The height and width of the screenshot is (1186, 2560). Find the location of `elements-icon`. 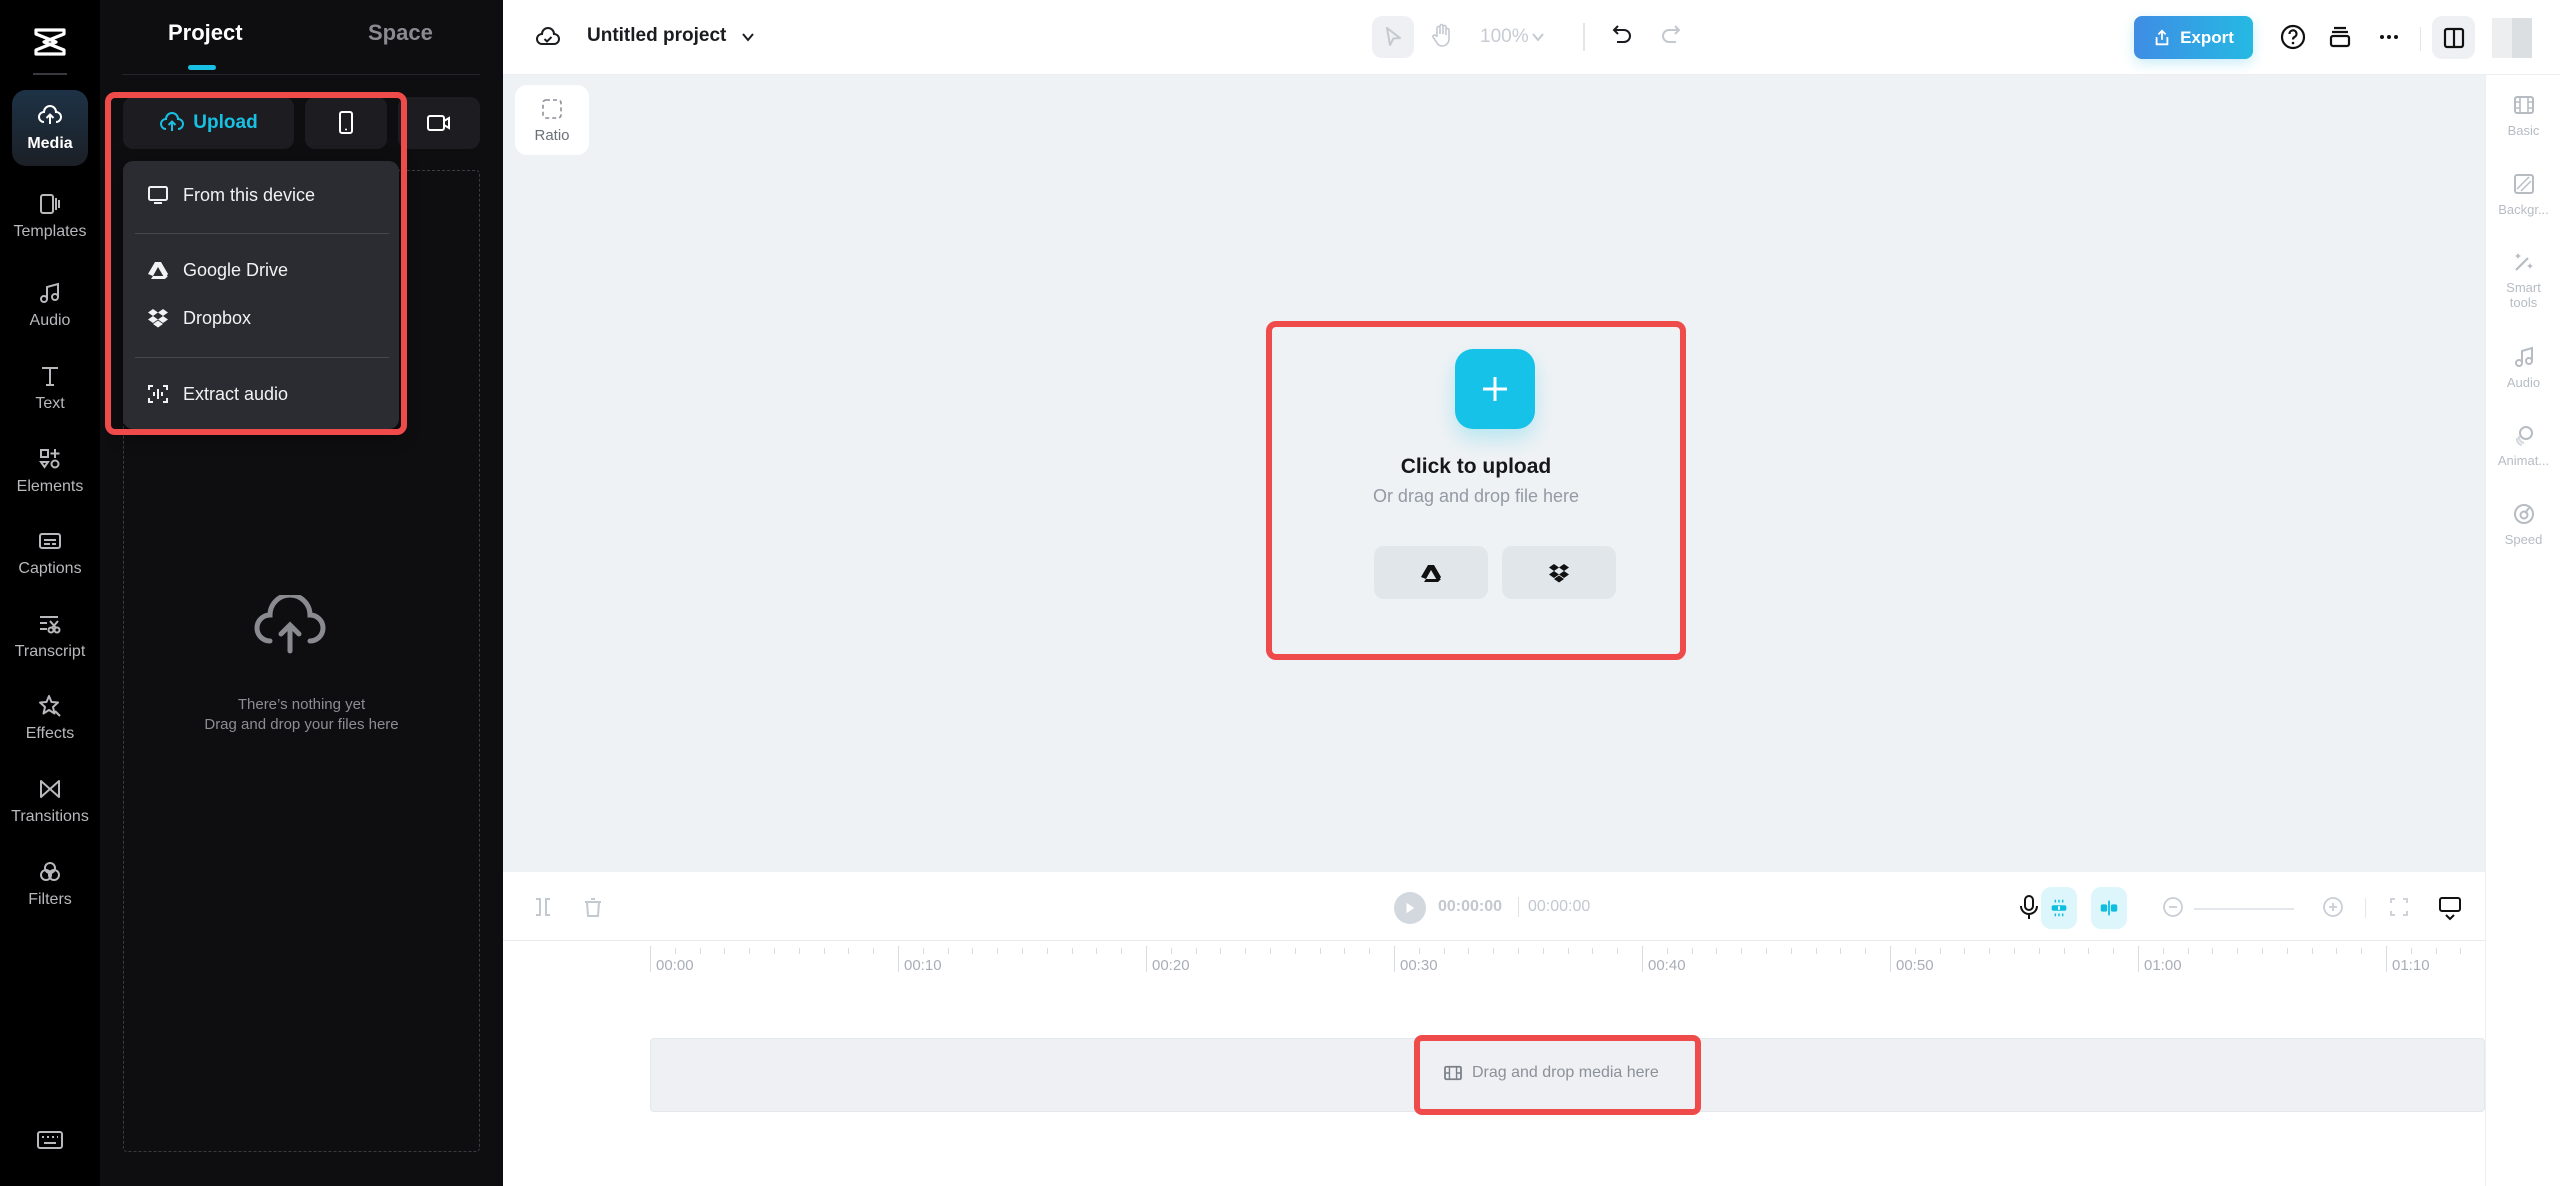

elements-icon is located at coordinates (49, 459).